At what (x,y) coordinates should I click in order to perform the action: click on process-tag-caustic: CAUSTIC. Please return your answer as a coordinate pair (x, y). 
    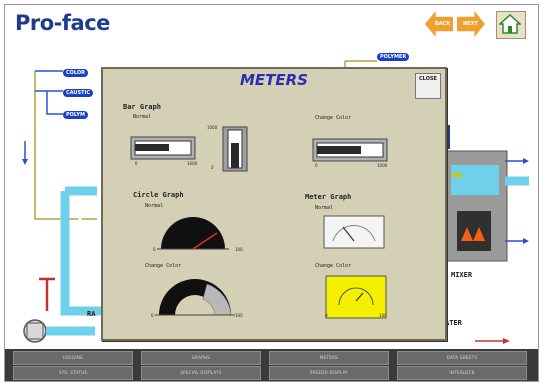
    Looking at the image, I should click on (78, 93).